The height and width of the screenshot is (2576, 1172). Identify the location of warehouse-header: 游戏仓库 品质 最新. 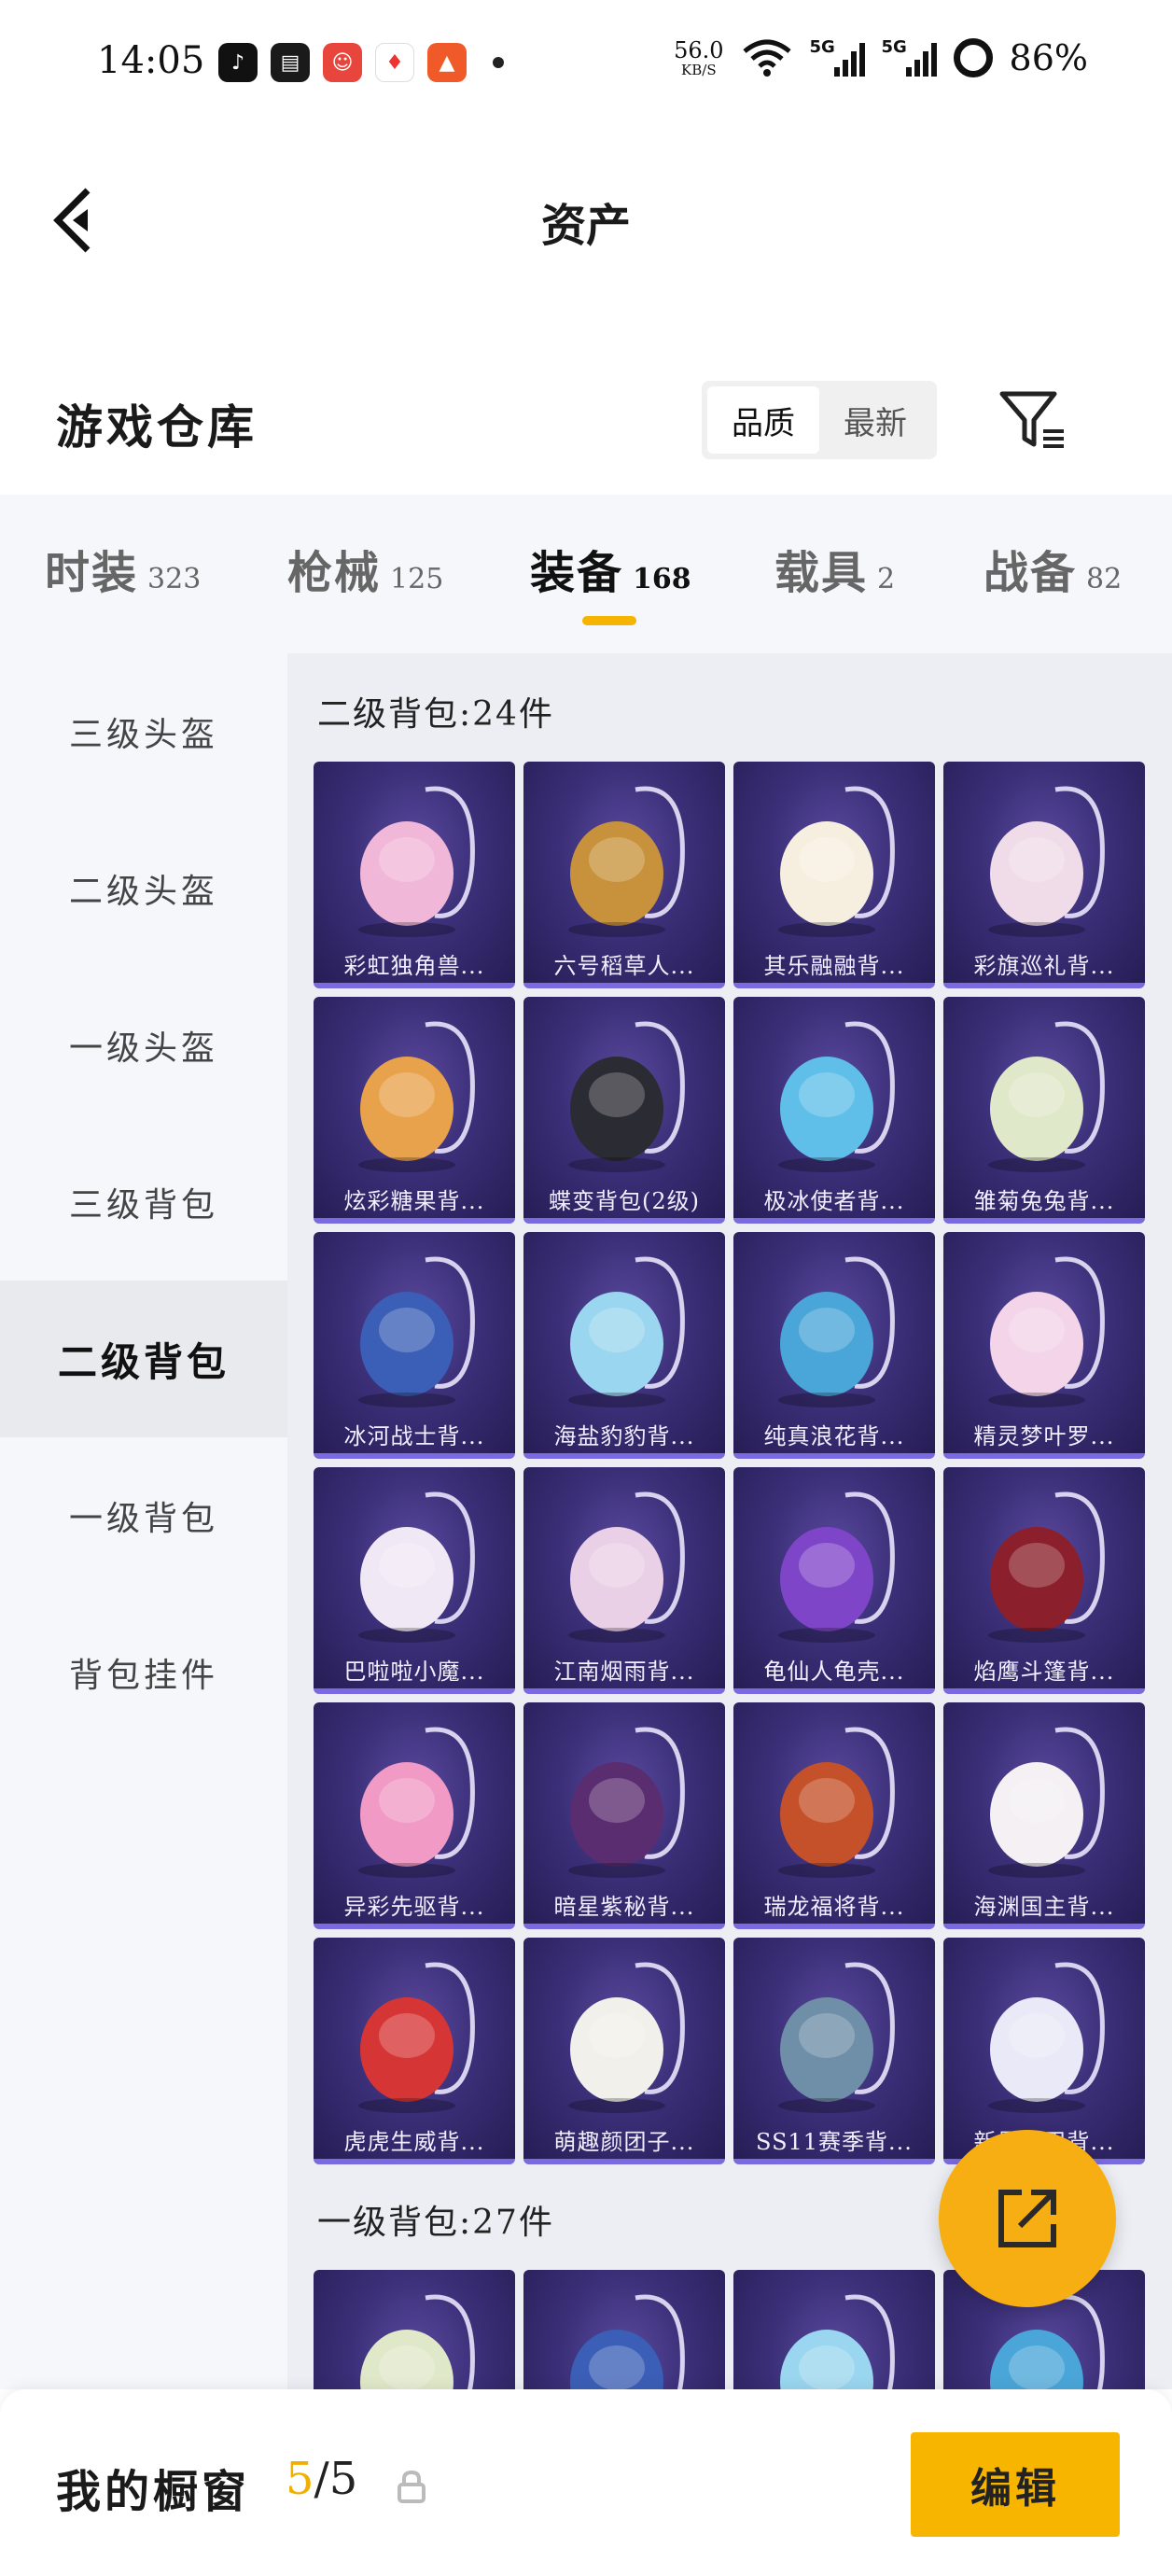
(586, 420).